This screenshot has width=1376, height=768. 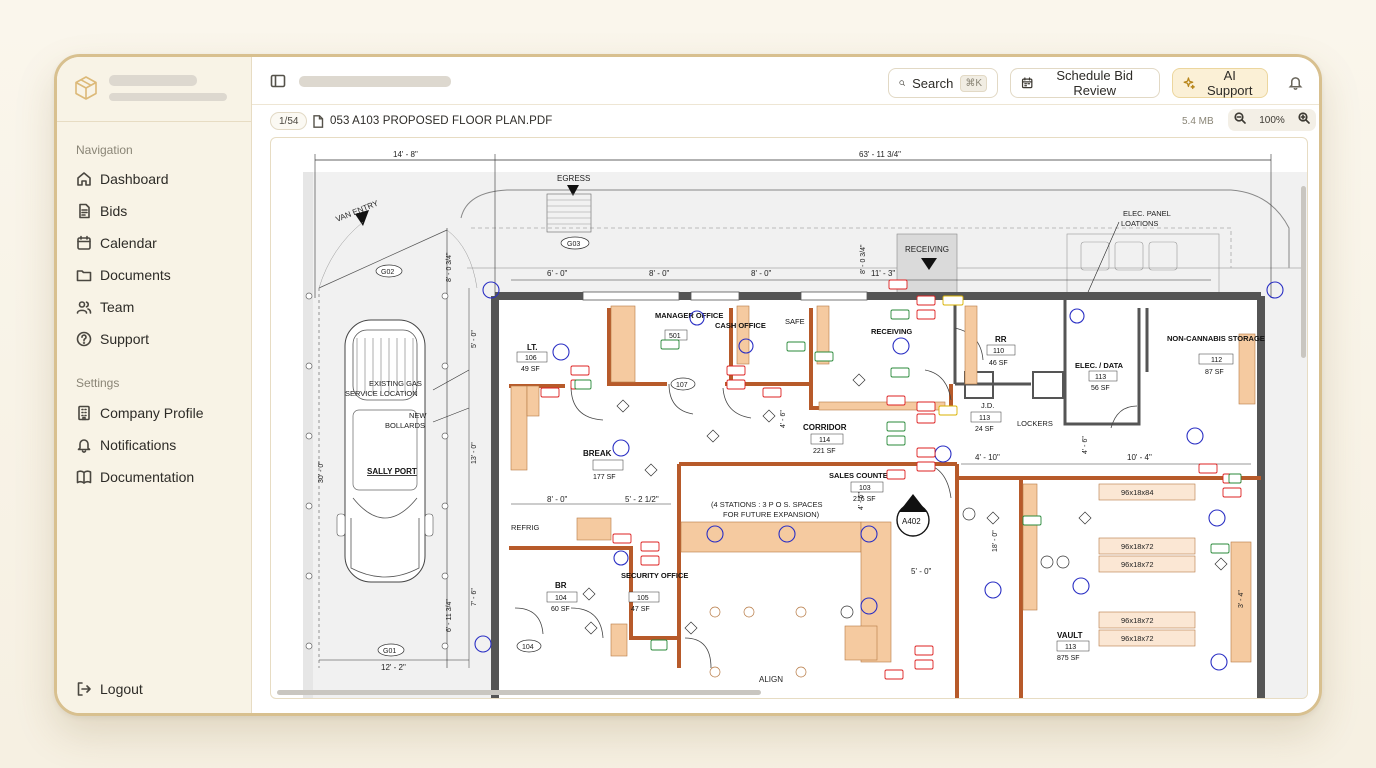 I want to click on room-number: 106, so click(x=531, y=358).